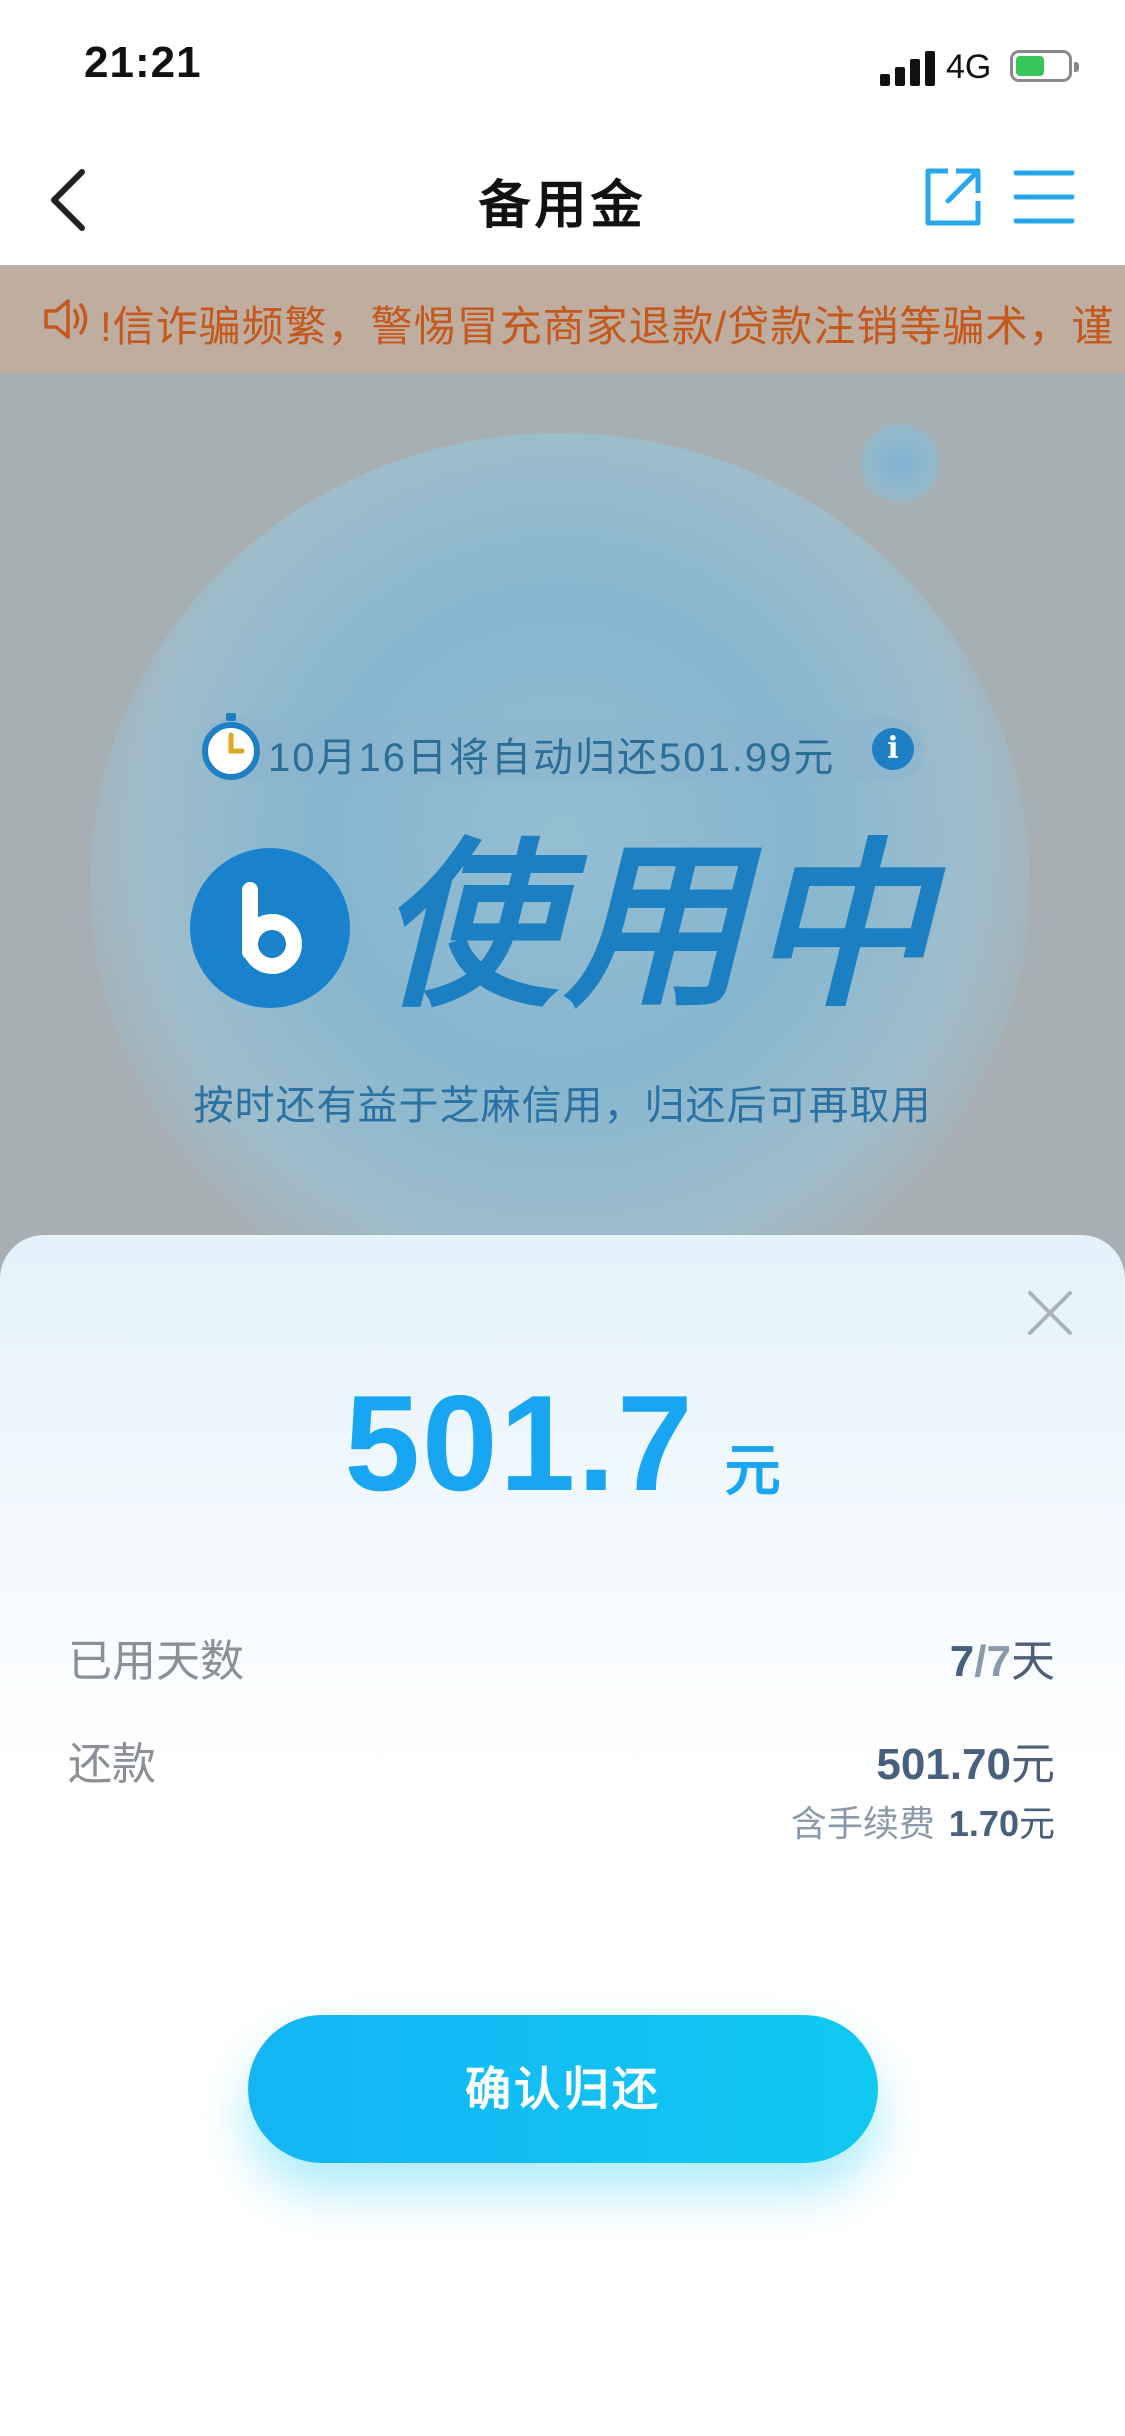 Image resolution: width=1125 pixels, height=2436 pixels. What do you see at coordinates (562, 1106) in the screenshot?
I see `credit-tip: 按时还有益于芝麻信用，归还后可再取用` at bounding box center [562, 1106].